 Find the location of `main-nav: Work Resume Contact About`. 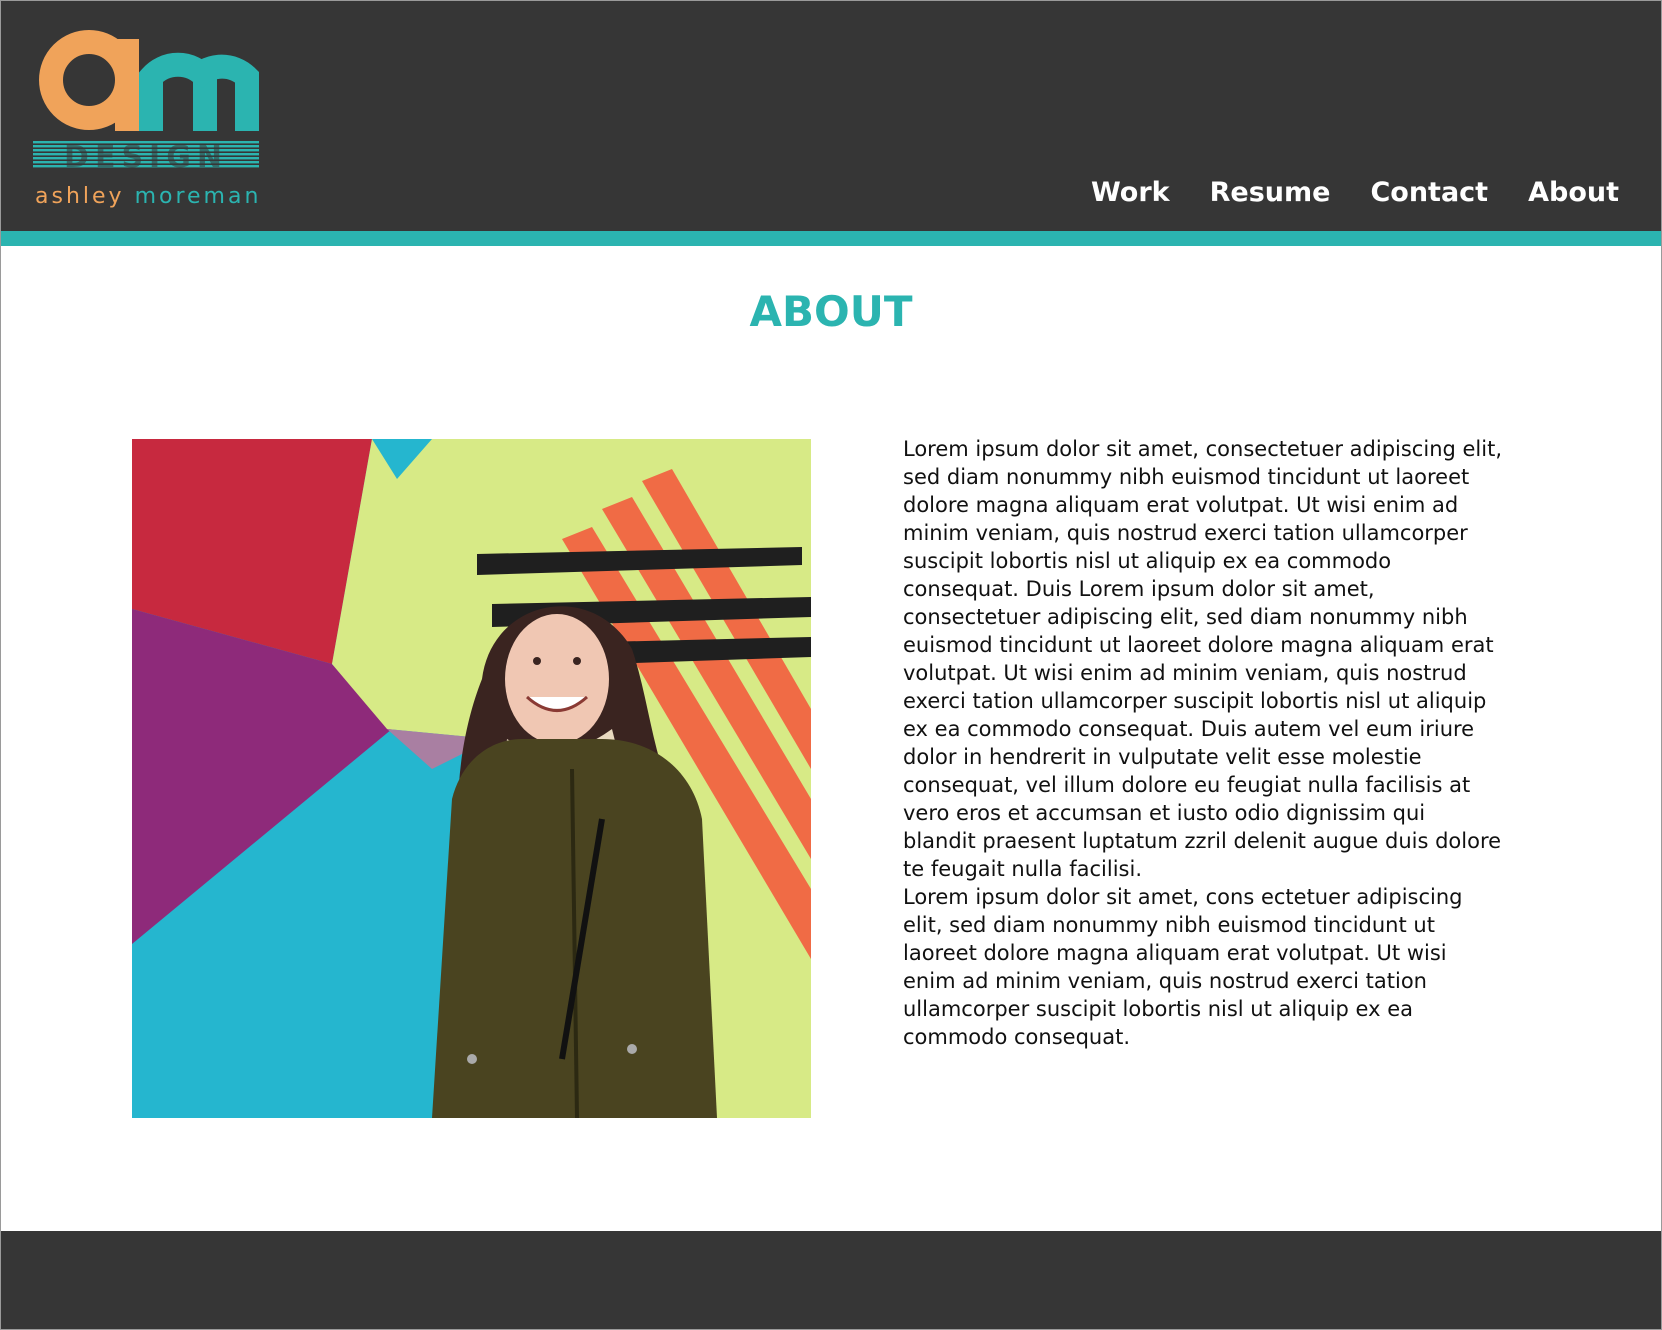

main-nav: Work Resume Contact About is located at coordinates (1355, 192).